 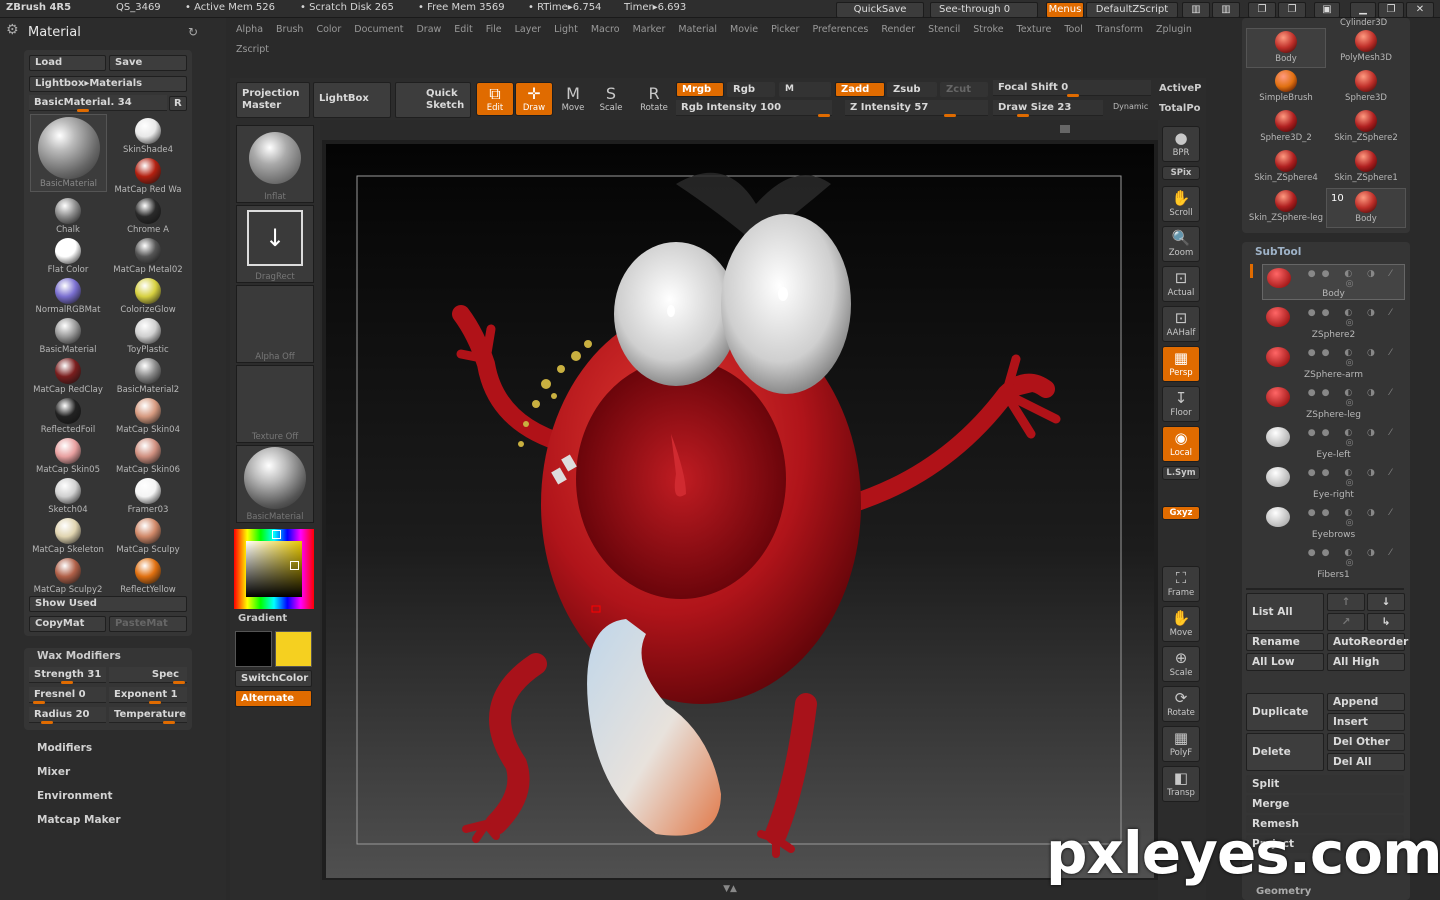 What do you see at coordinates (1363, 23) in the screenshot?
I see `tool-item-top: Cylinder3D` at bounding box center [1363, 23].